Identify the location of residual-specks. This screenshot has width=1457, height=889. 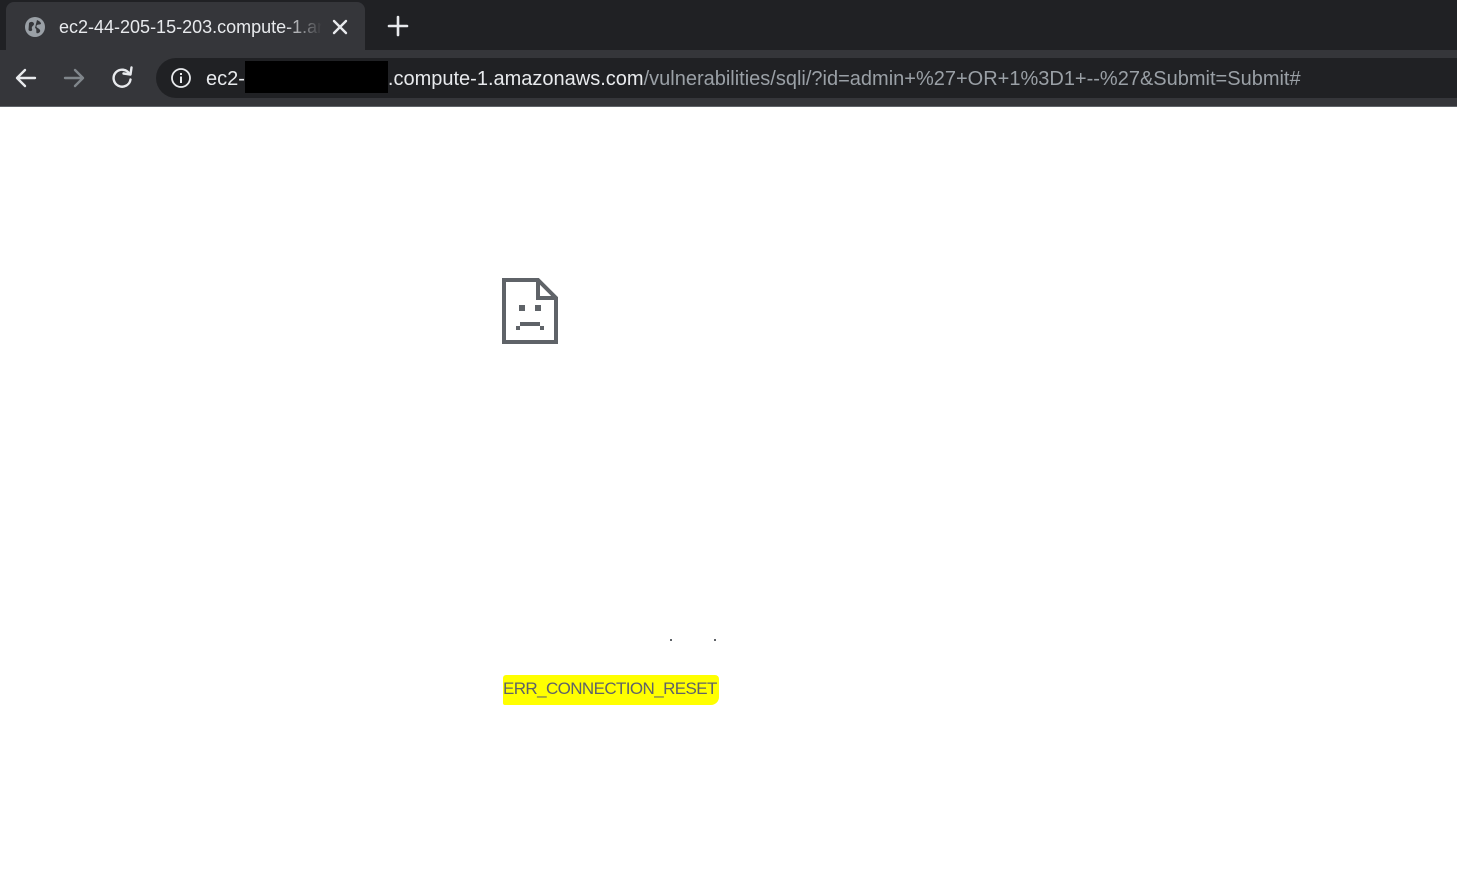
(693, 640).